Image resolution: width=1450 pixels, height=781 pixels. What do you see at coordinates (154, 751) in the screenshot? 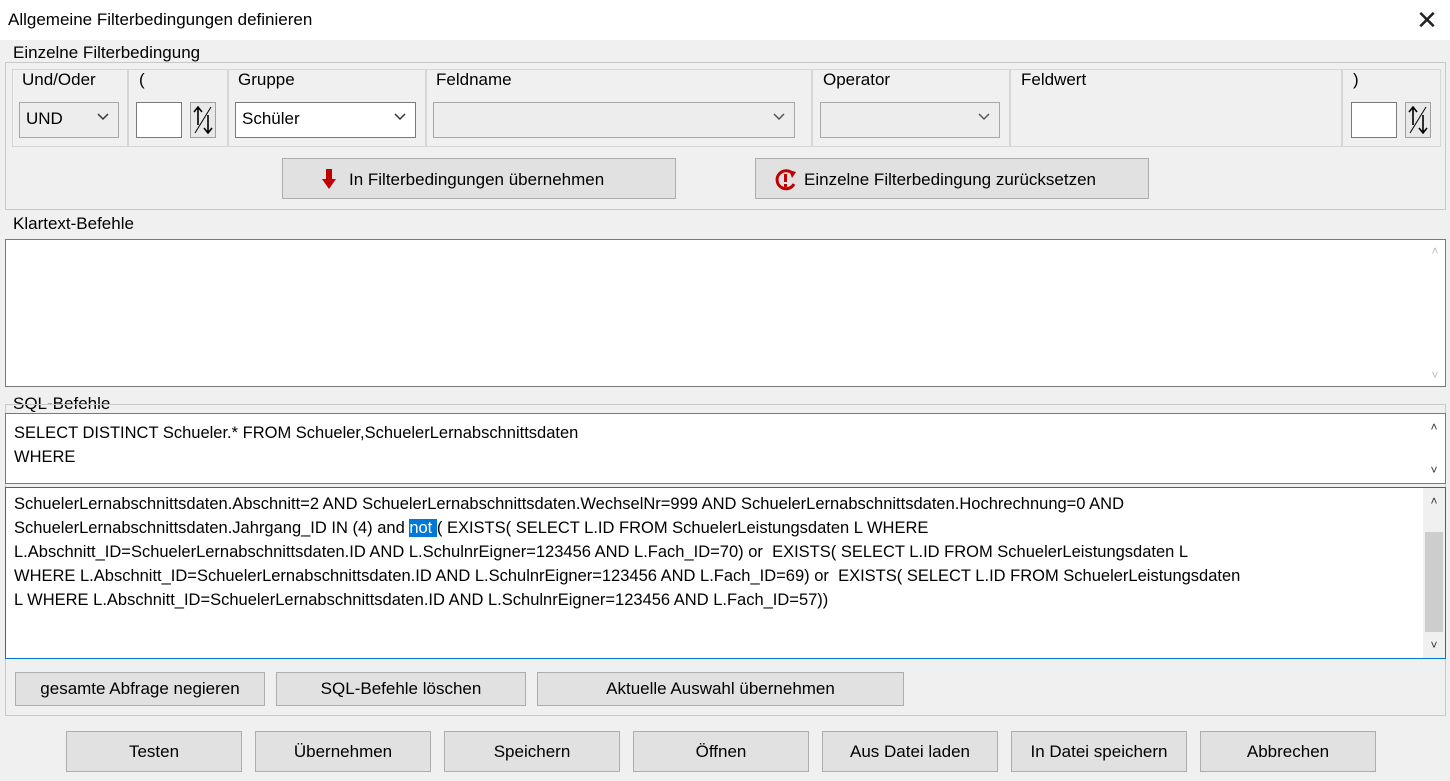
I see `test-button: Testen` at bounding box center [154, 751].